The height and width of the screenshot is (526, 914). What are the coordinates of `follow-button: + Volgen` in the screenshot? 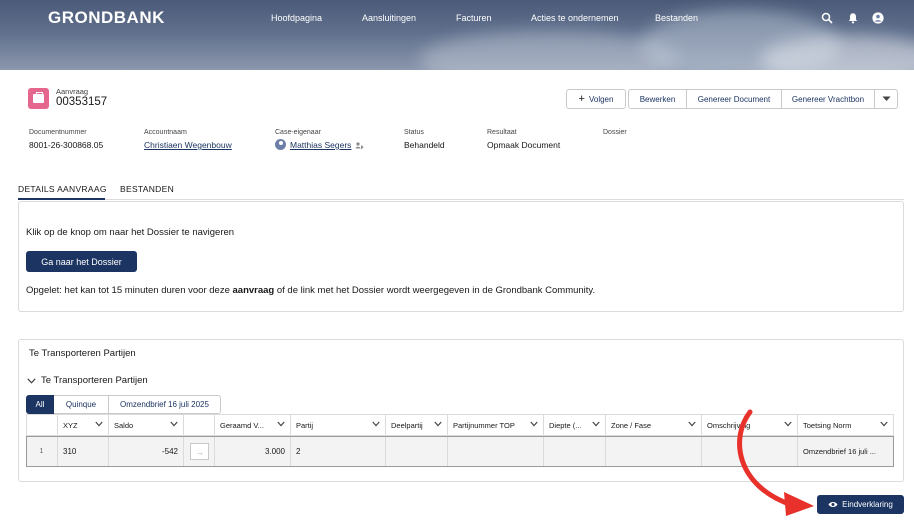 It's located at (596, 99).